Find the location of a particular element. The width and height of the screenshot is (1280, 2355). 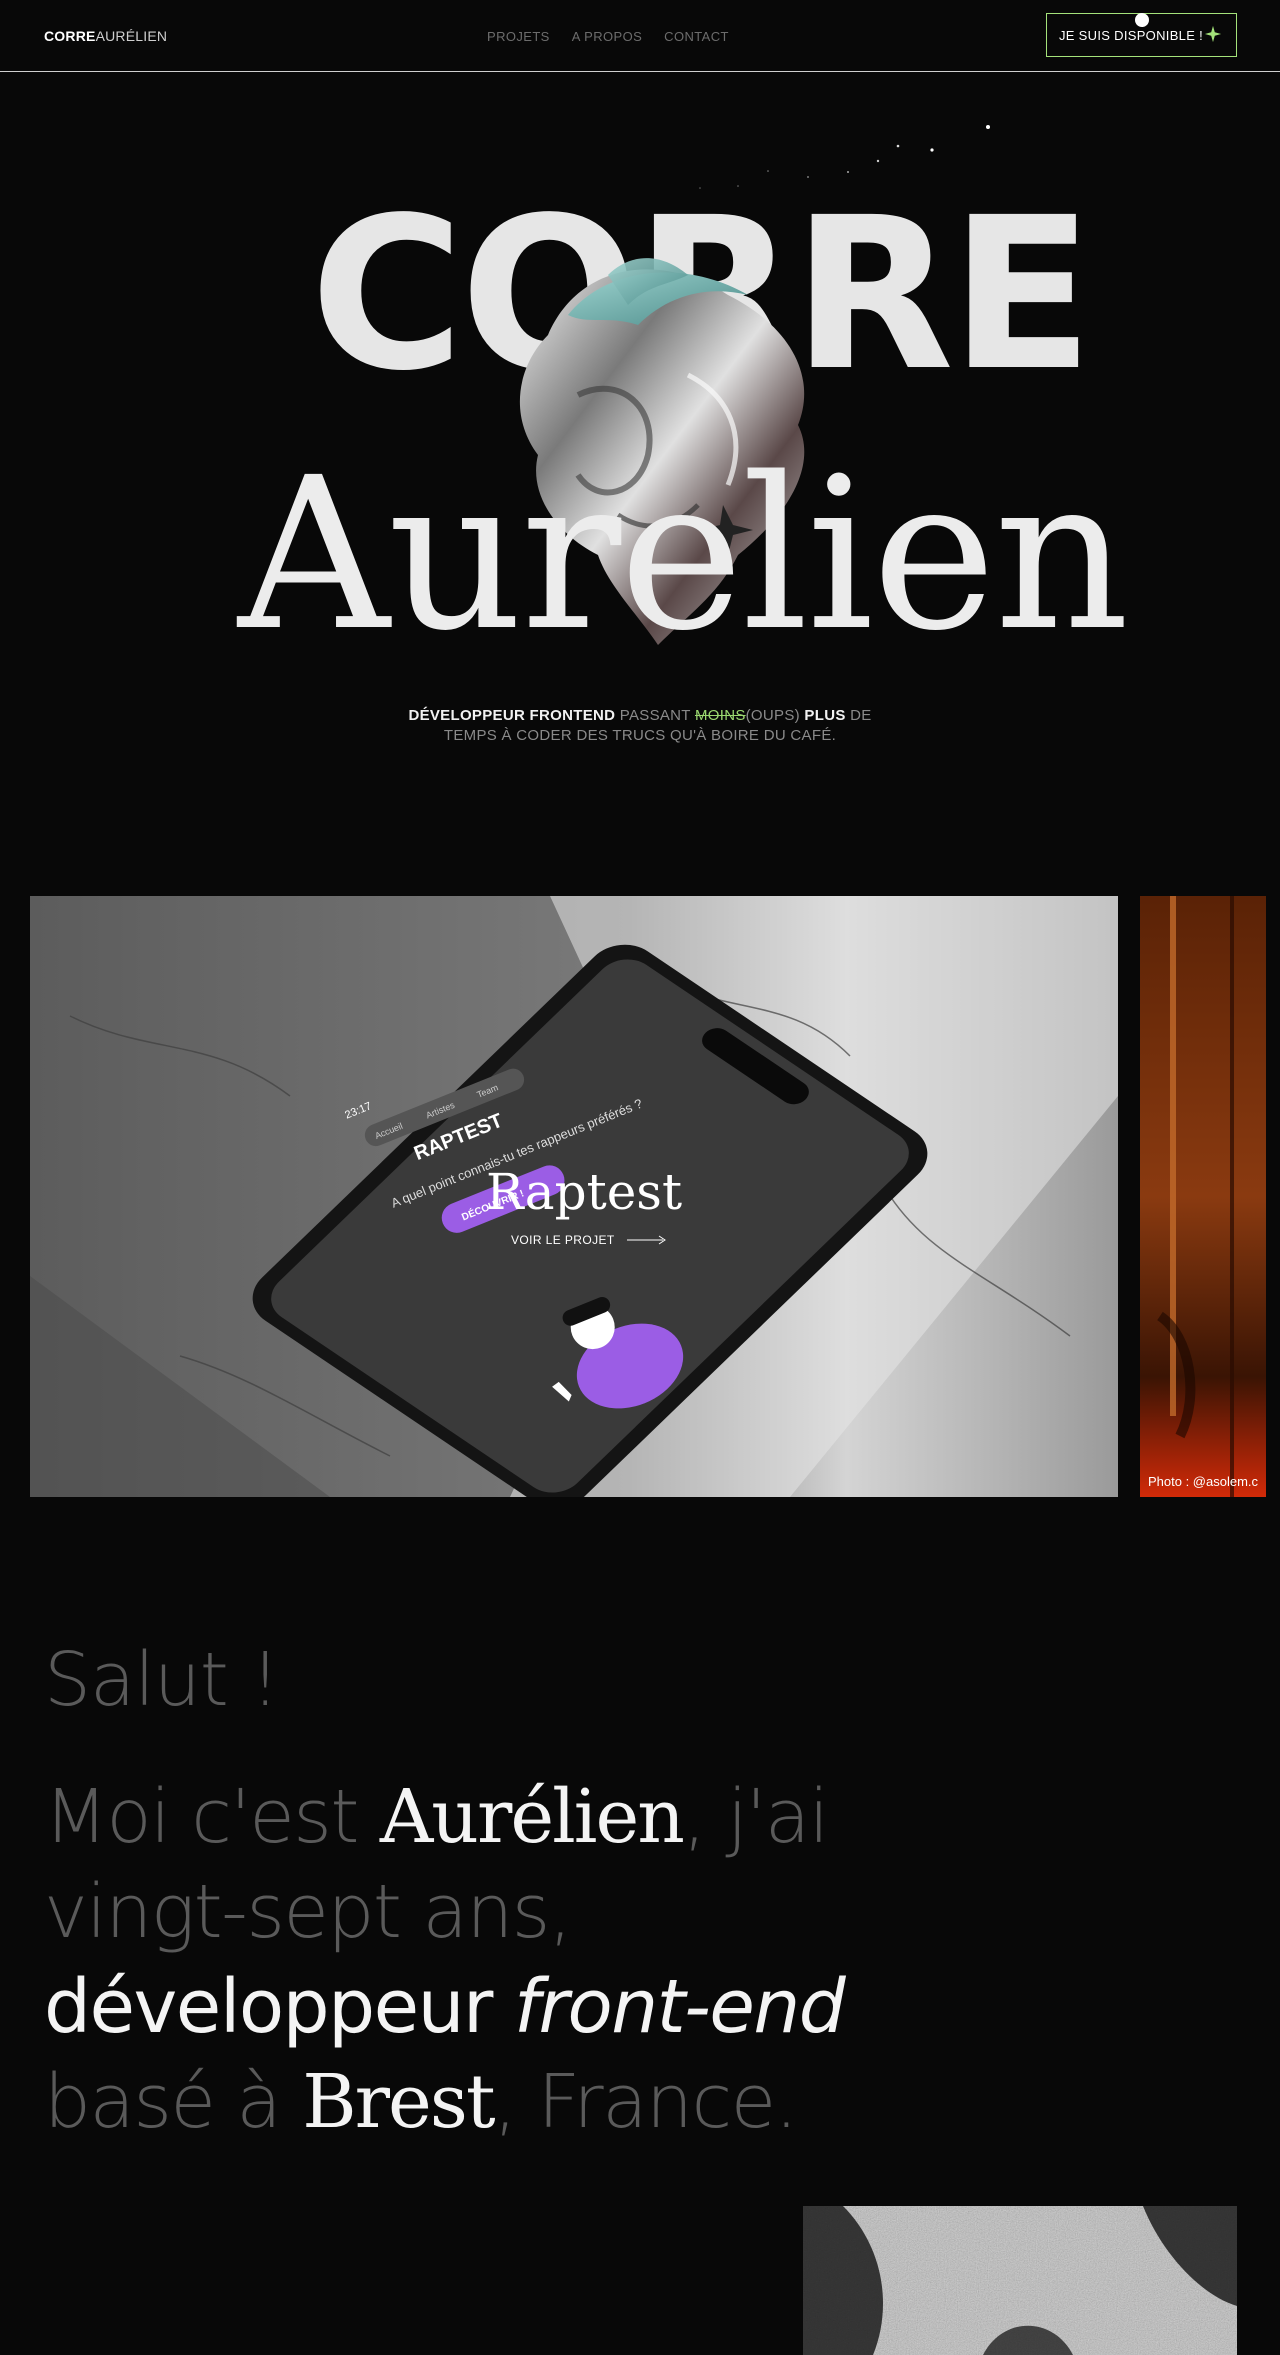

photo-credit: Photo : @asolem.c is located at coordinates (1203, 1481).